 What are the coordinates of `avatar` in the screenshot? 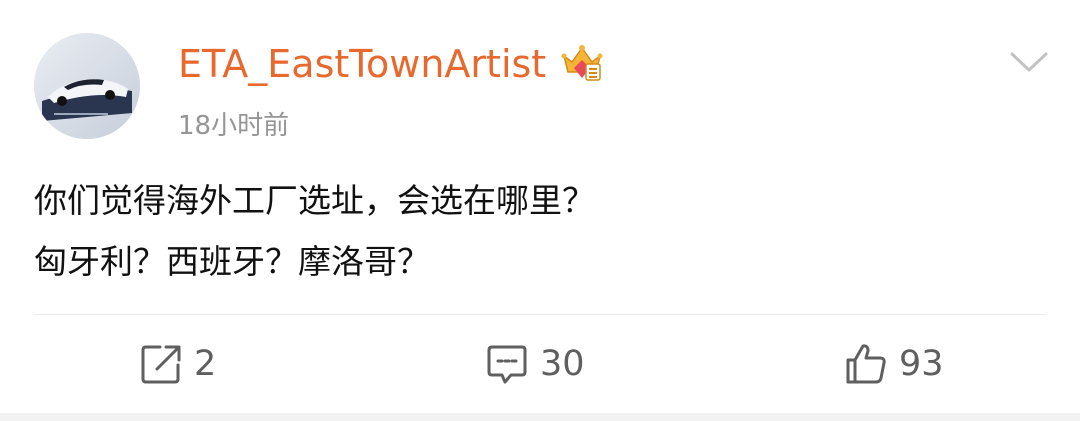 It's located at (87, 86).